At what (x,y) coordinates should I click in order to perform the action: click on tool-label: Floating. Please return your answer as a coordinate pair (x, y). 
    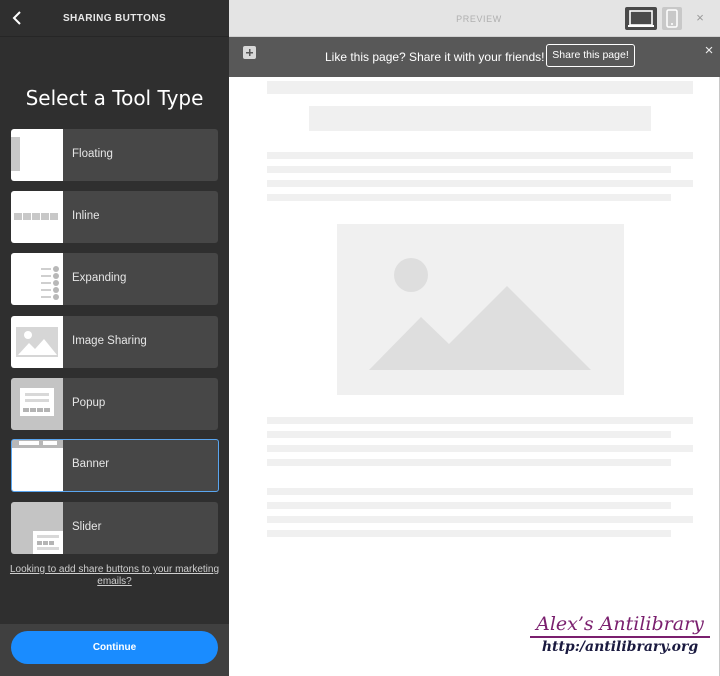
    Looking at the image, I should click on (92, 154).